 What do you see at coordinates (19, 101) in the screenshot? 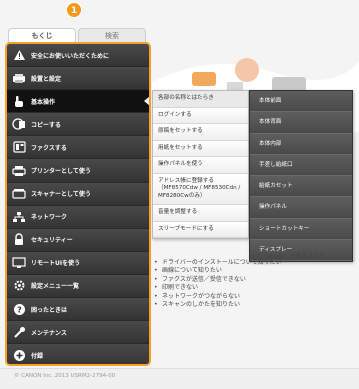
I see `hand-pointer-icon` at bounding box center [19, 101].